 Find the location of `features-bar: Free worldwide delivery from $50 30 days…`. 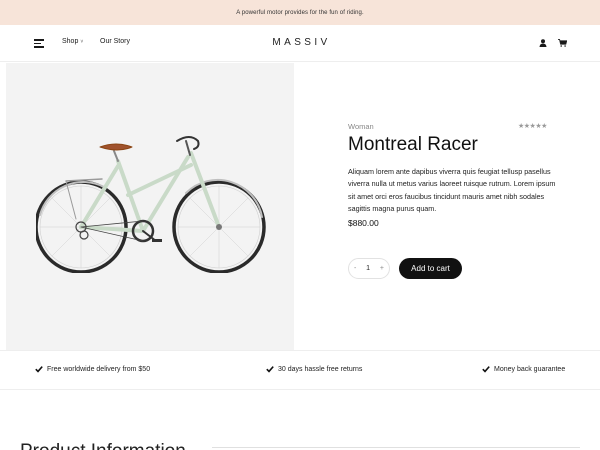

features-bar: Free worldwide delivery from $50 30 days… is located at coordinates (300, 370).